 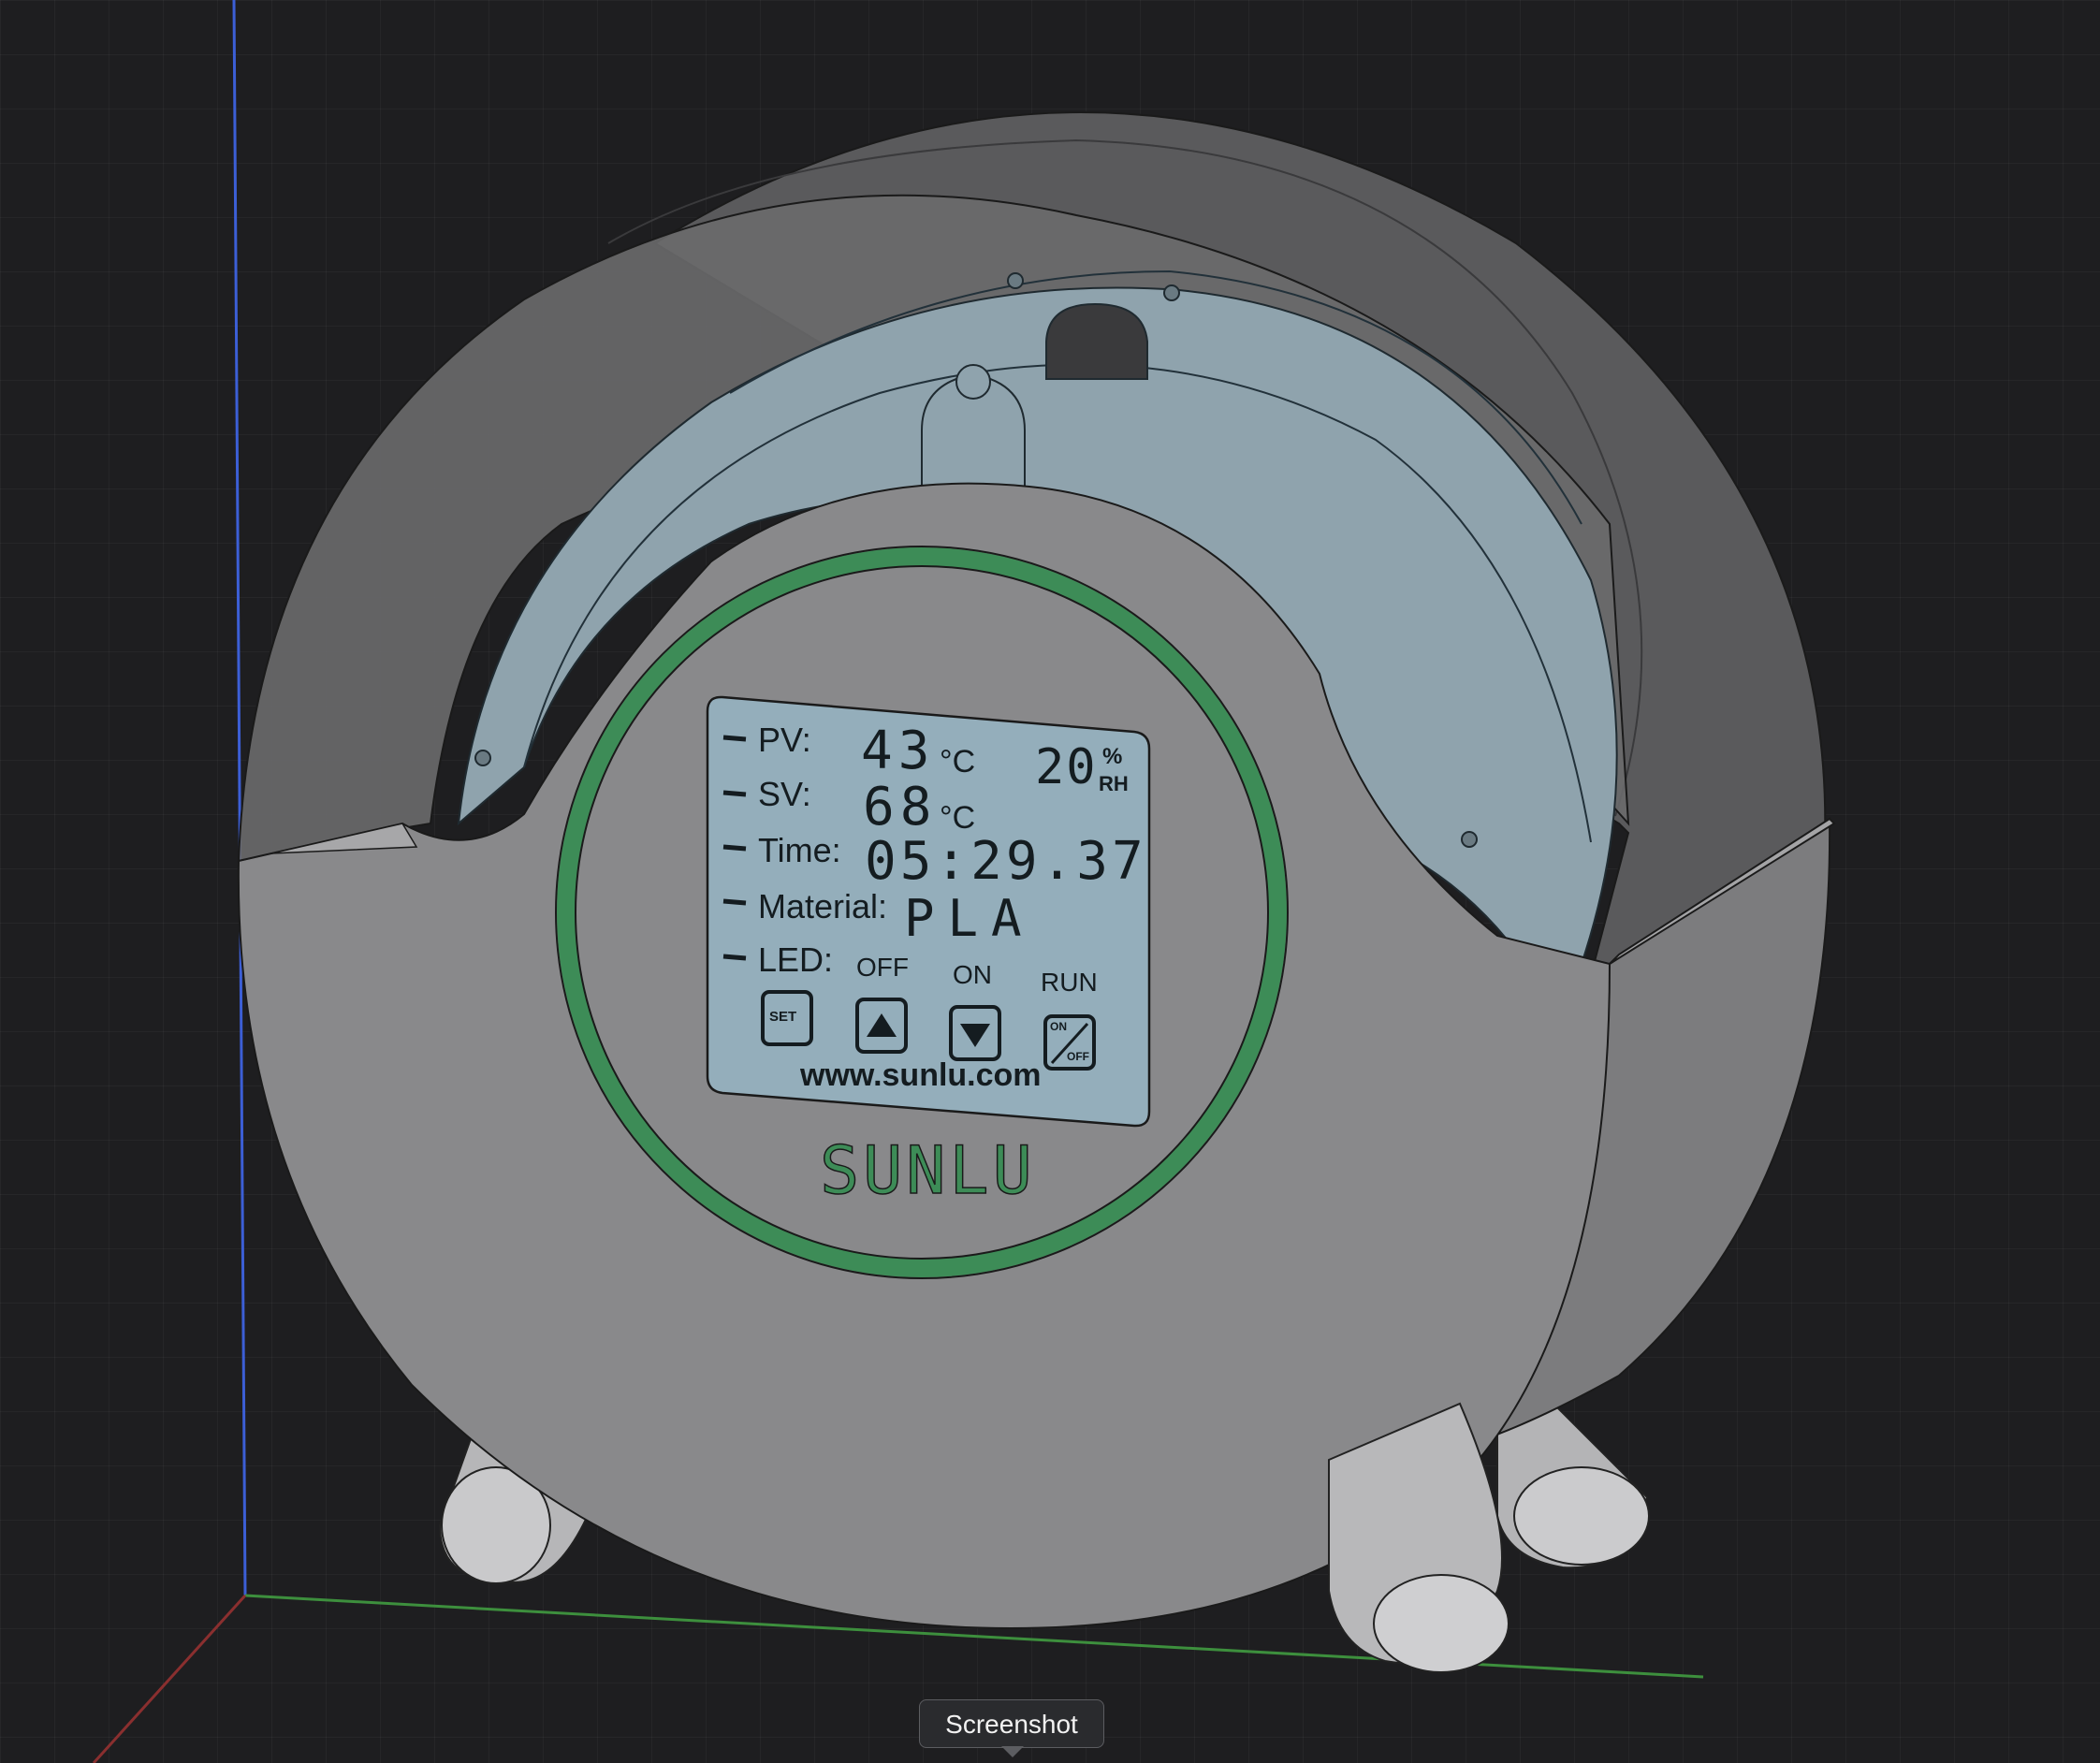 What do you see at coordinates (958, 762) in the screenshot?
I see `pv-unit: °C` at bounding box center [958, 762].